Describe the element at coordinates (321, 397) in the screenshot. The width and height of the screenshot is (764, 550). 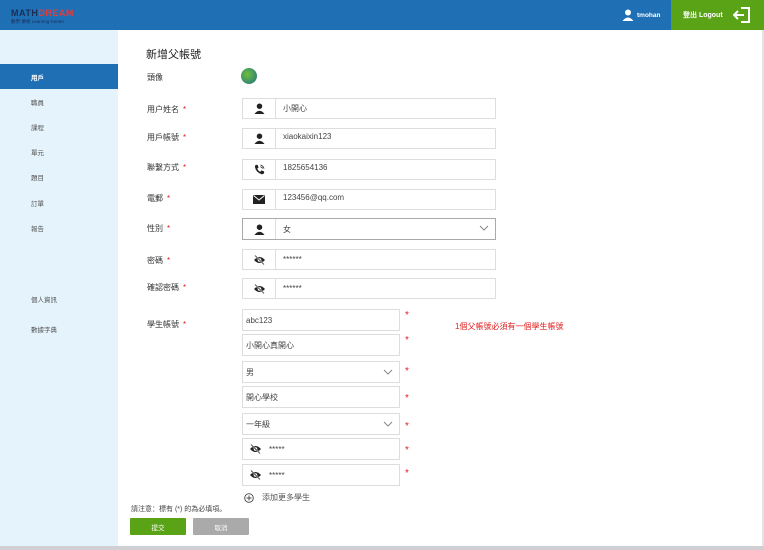
I see `student-school-input: 開心學校` at that location.